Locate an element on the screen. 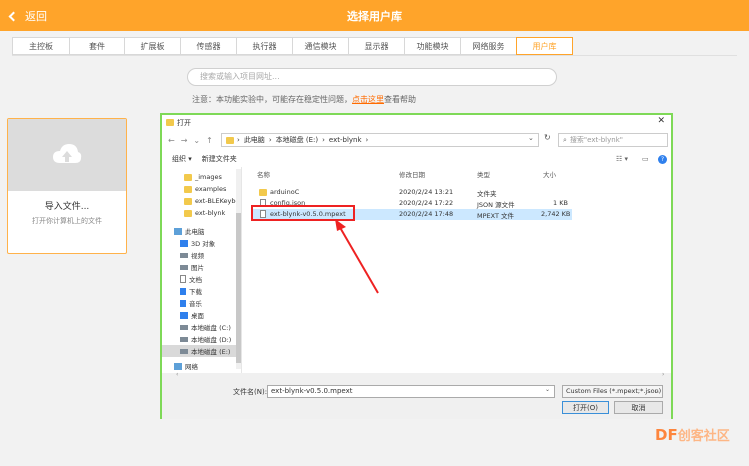 The height and width of the screenshot is (466, 749). annotation-arrow is located at coordinates (357, 256).